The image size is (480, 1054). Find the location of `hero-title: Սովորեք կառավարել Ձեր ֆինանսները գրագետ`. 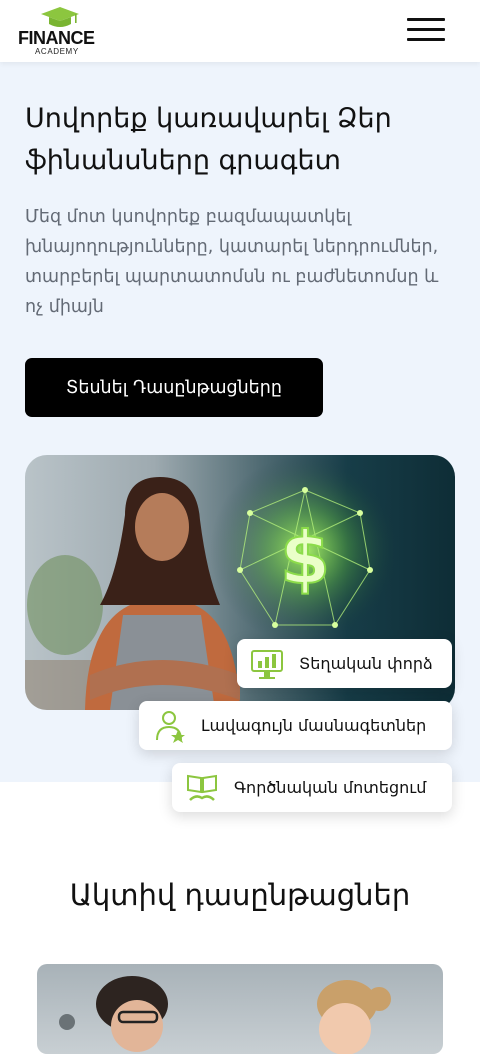

hero-title: Սովորեք կառավարել Ձեր ֆինանսները գրագետ is located at coordinates (208, 139).